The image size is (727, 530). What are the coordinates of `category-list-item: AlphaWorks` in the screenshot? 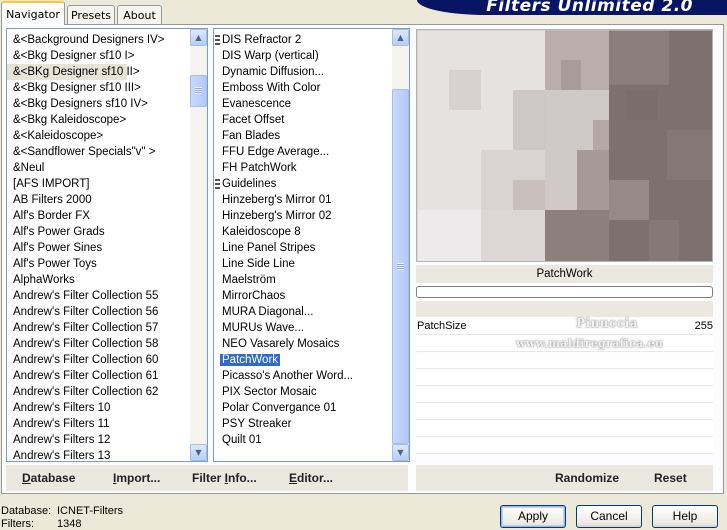 It's located at (99, 280).